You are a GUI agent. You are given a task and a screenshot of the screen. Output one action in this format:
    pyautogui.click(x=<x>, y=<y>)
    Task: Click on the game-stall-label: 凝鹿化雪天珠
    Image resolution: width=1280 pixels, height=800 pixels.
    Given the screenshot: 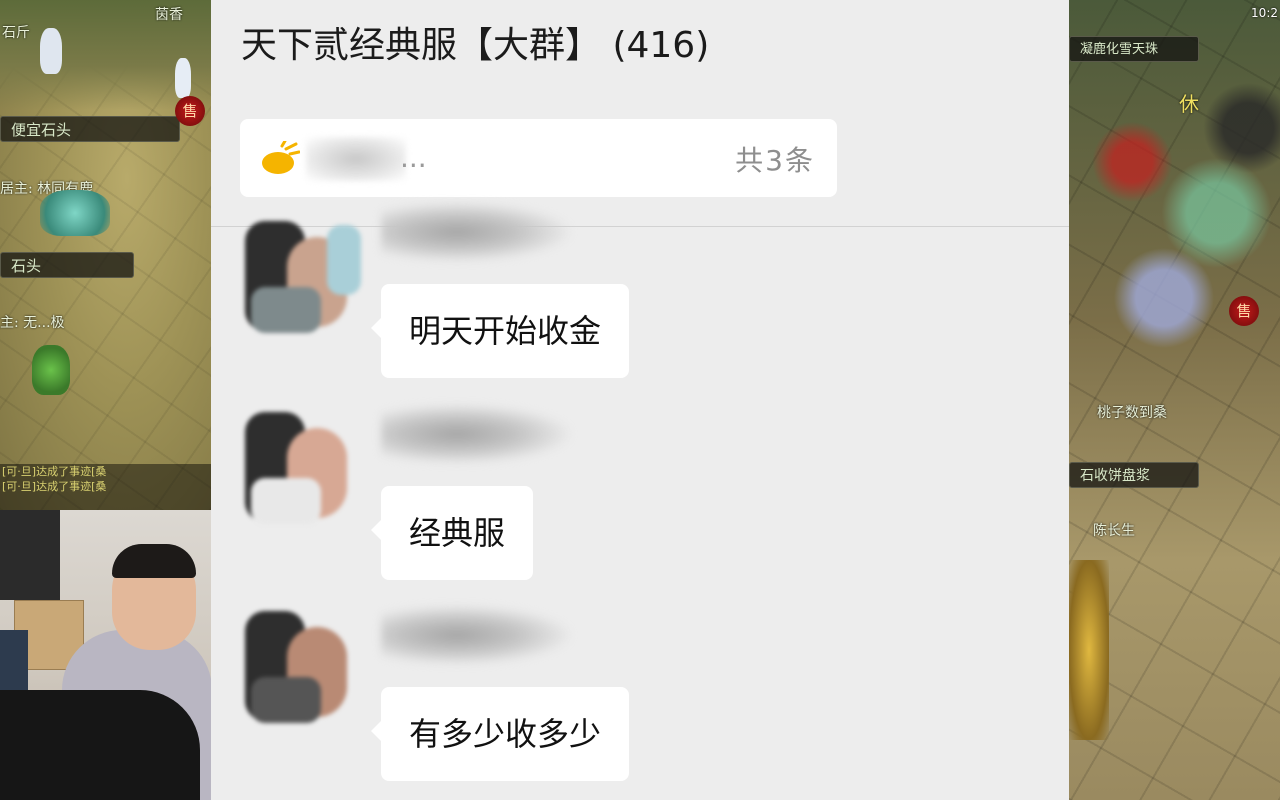 What is the action you would take?
    pyautogui.click(x=1134, y=49)
    